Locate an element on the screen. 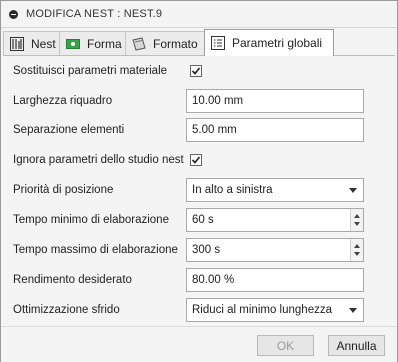  tab-forma: Forma is located at coordinates (92, 43).